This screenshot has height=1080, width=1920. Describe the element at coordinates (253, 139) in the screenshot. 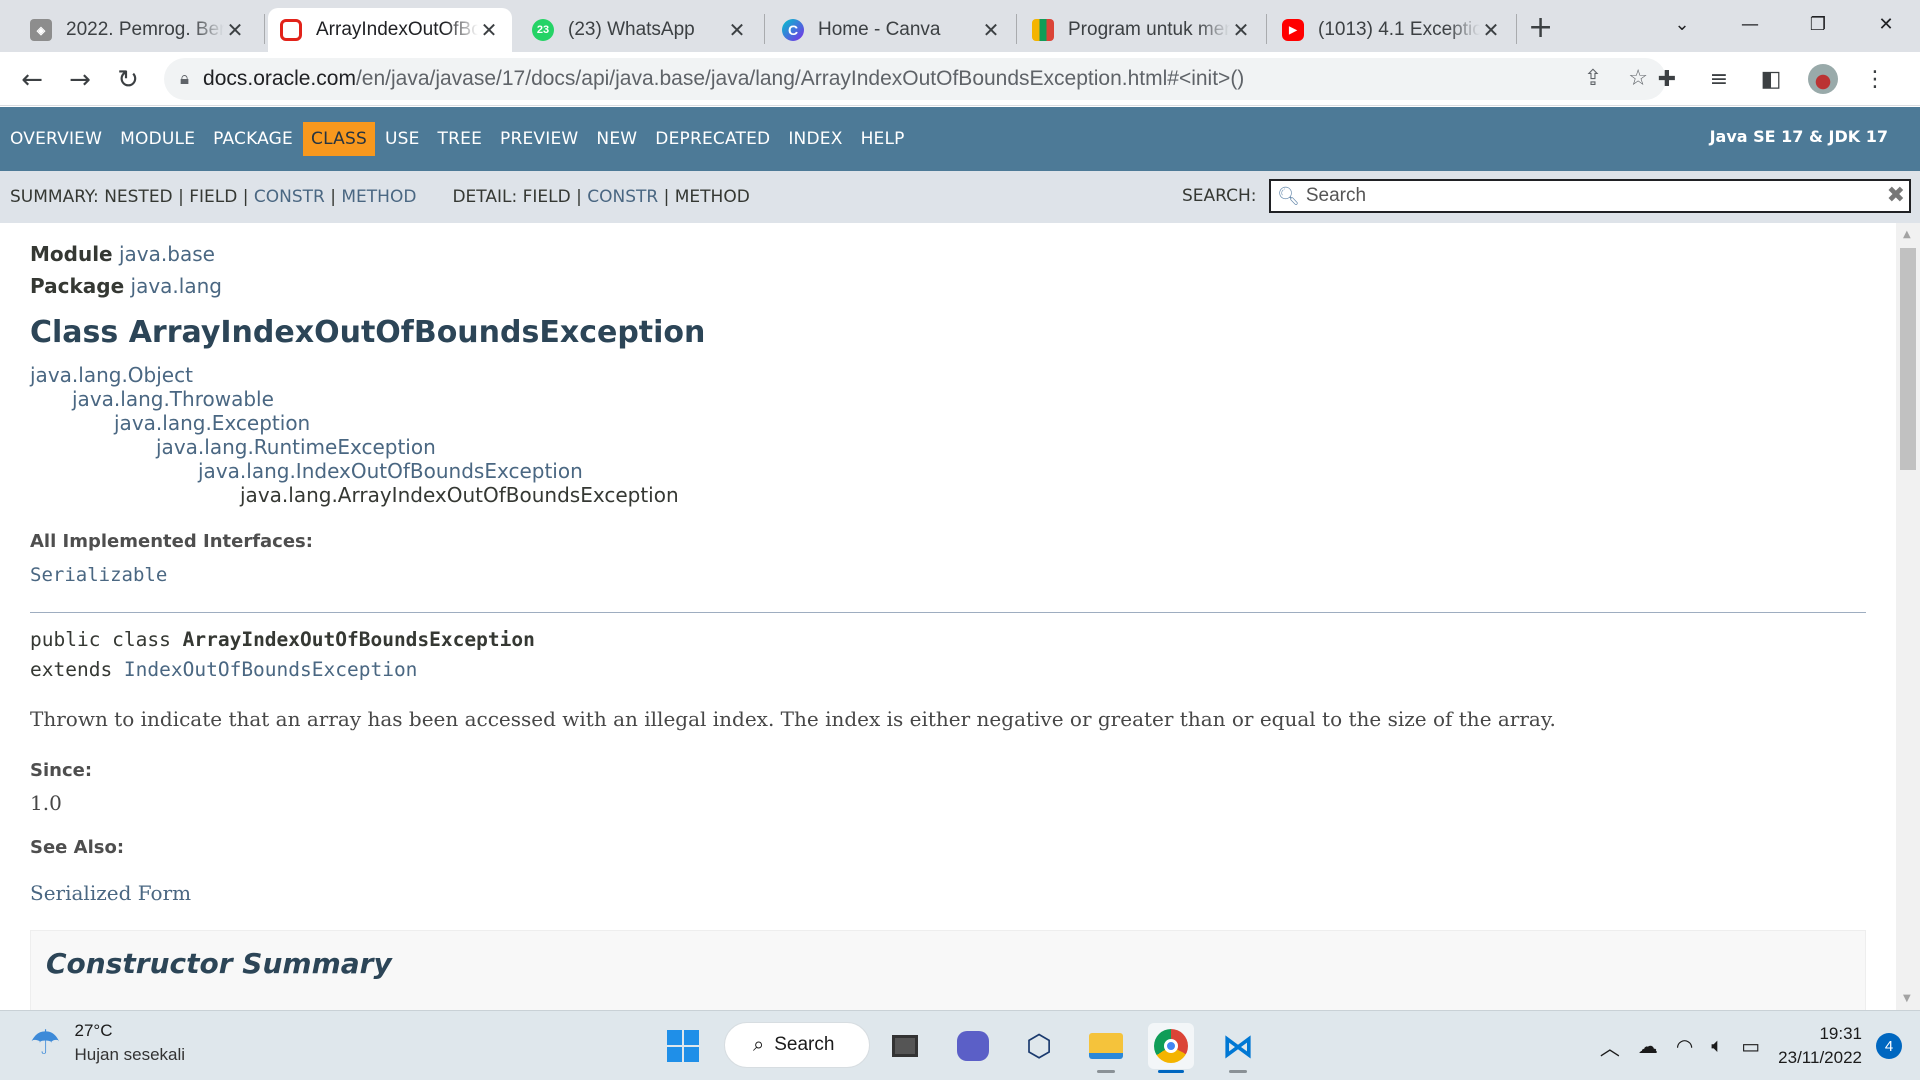

I see `nav-package: PACKAGE` at that location.